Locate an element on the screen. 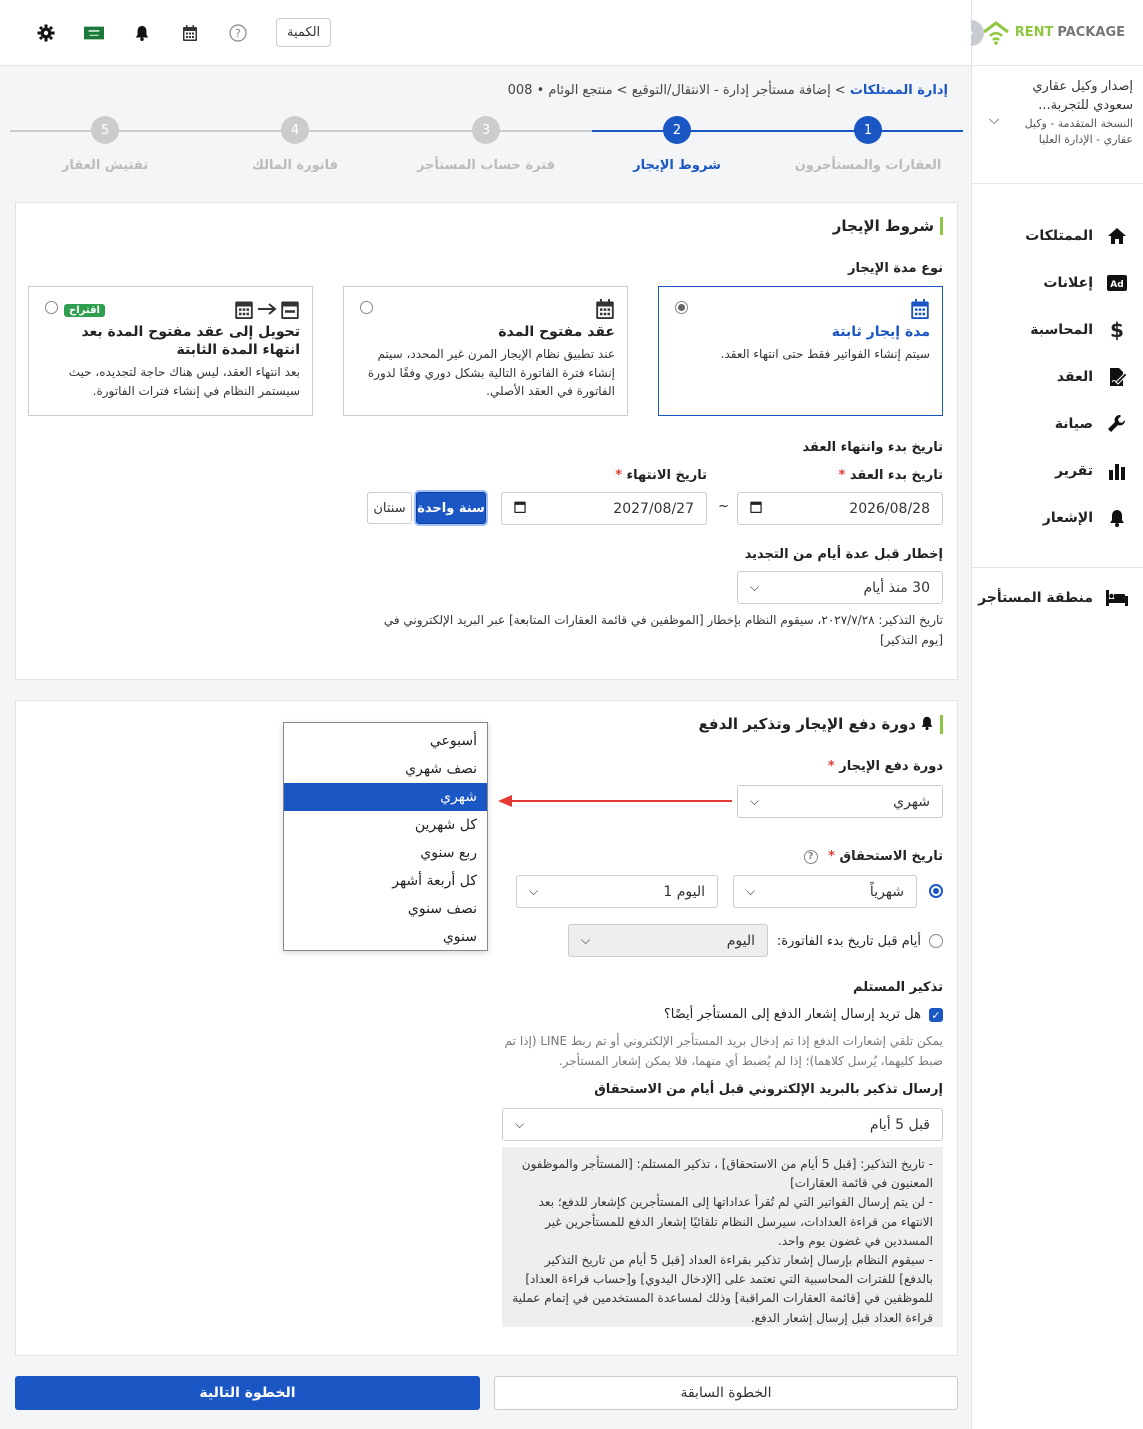  sidebar-item-label: المحاسبة is located at coordinates (1061, 329).